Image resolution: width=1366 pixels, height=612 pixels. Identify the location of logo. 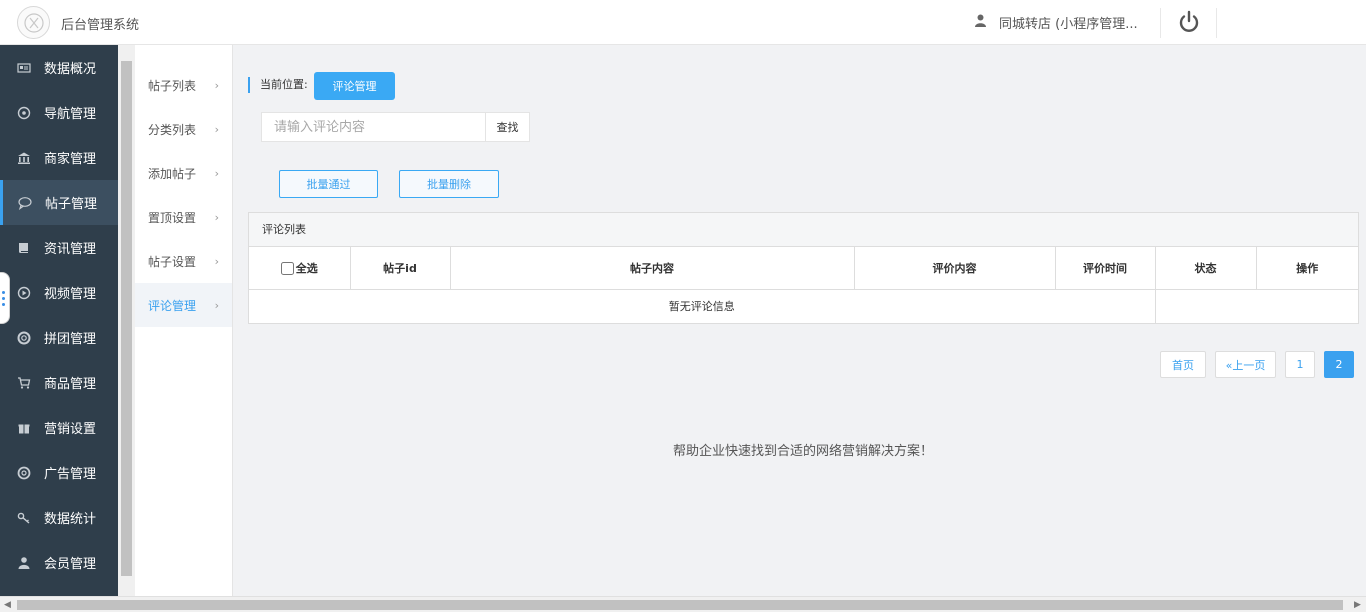
(33, 22).